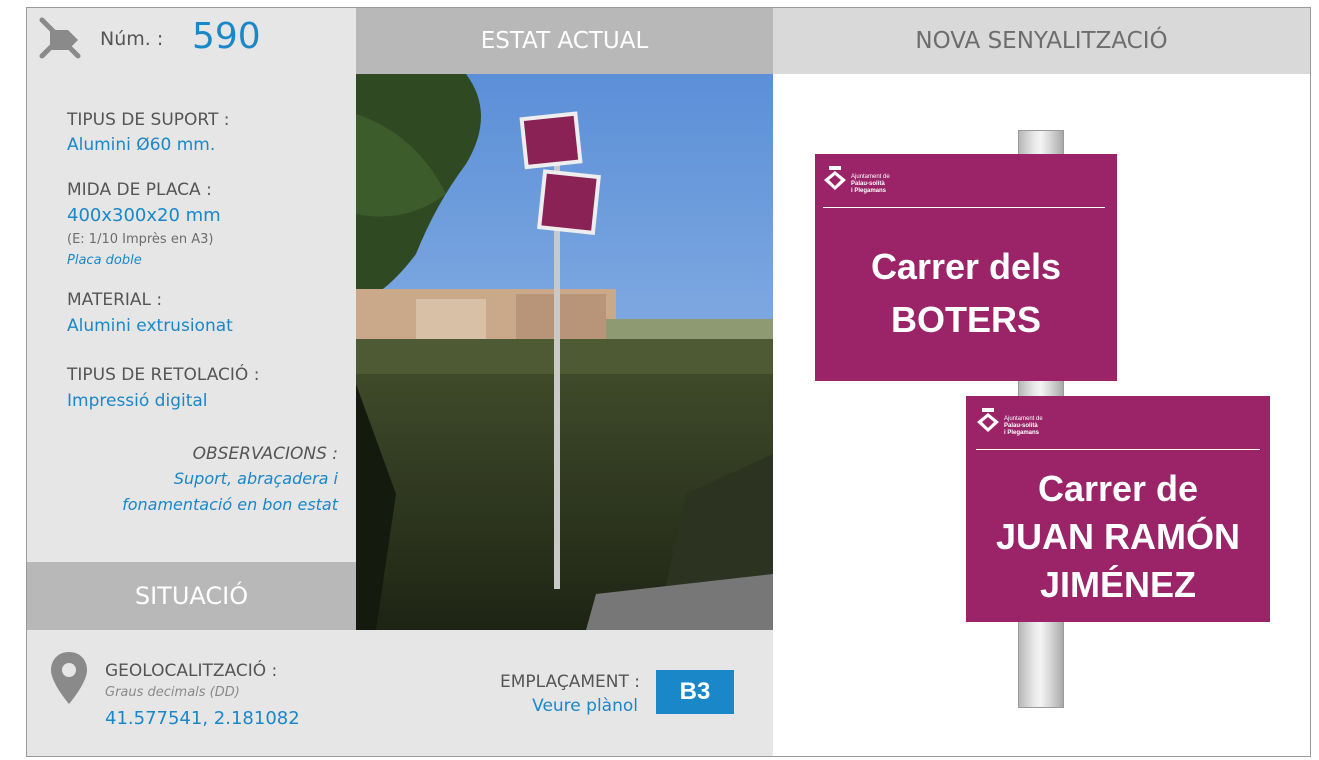 This screenshot has height=760, width=1319. I want to click on emplacament-link: Veure plànol, so click(529, 706).